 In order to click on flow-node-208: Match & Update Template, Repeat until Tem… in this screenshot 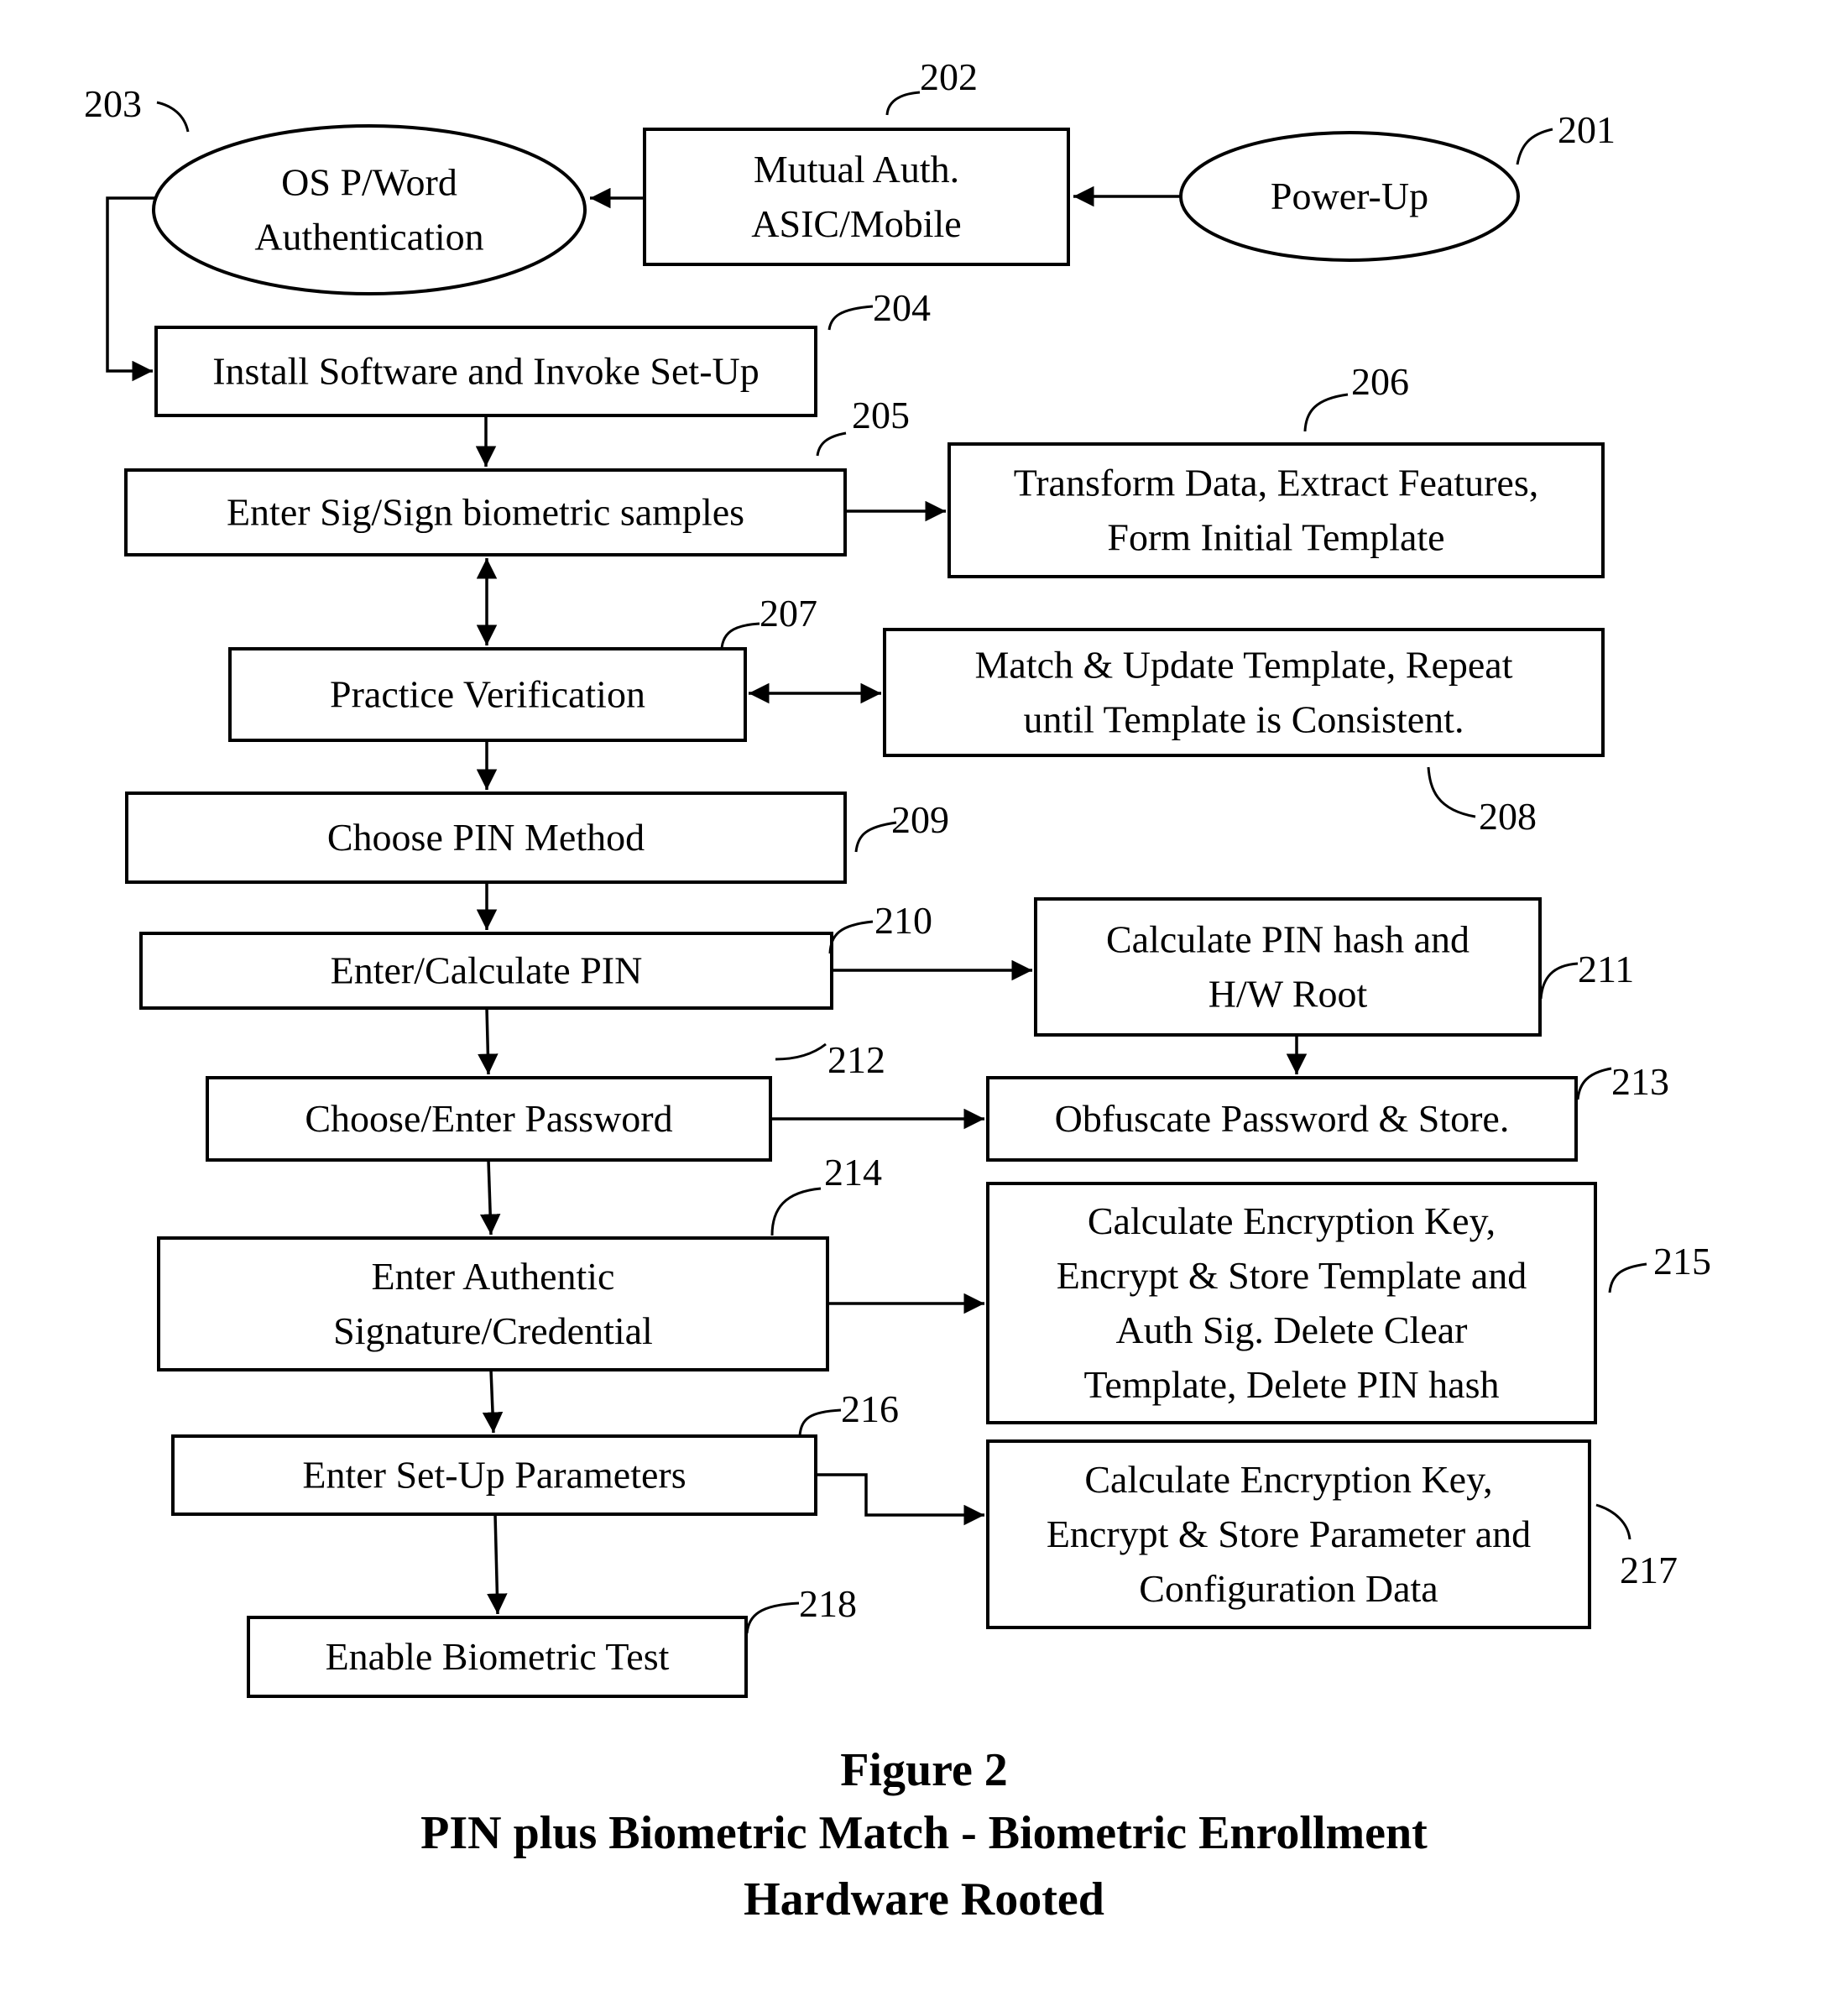, I will do `click(1244, 692)`.